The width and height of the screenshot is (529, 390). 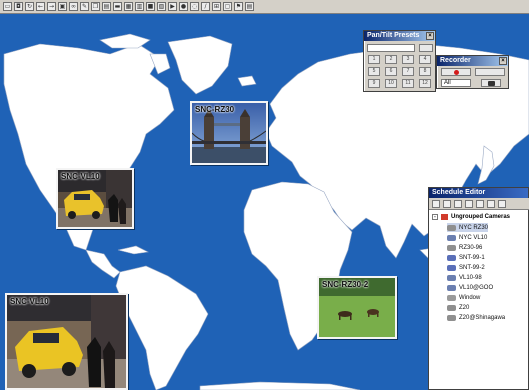 I want to click on page-icon, so click(x=469, y=204).